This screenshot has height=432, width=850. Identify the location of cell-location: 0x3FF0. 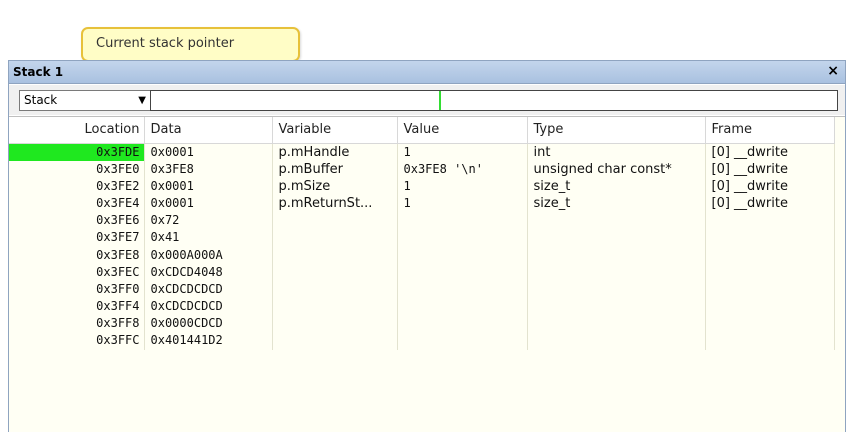
(77, 289).